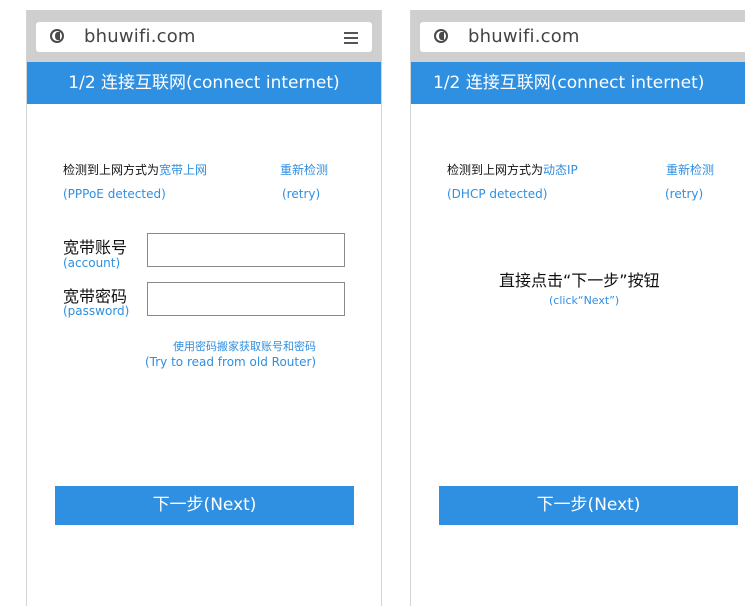  I want to click on account-label: 宽带账号, so click(95, 247).